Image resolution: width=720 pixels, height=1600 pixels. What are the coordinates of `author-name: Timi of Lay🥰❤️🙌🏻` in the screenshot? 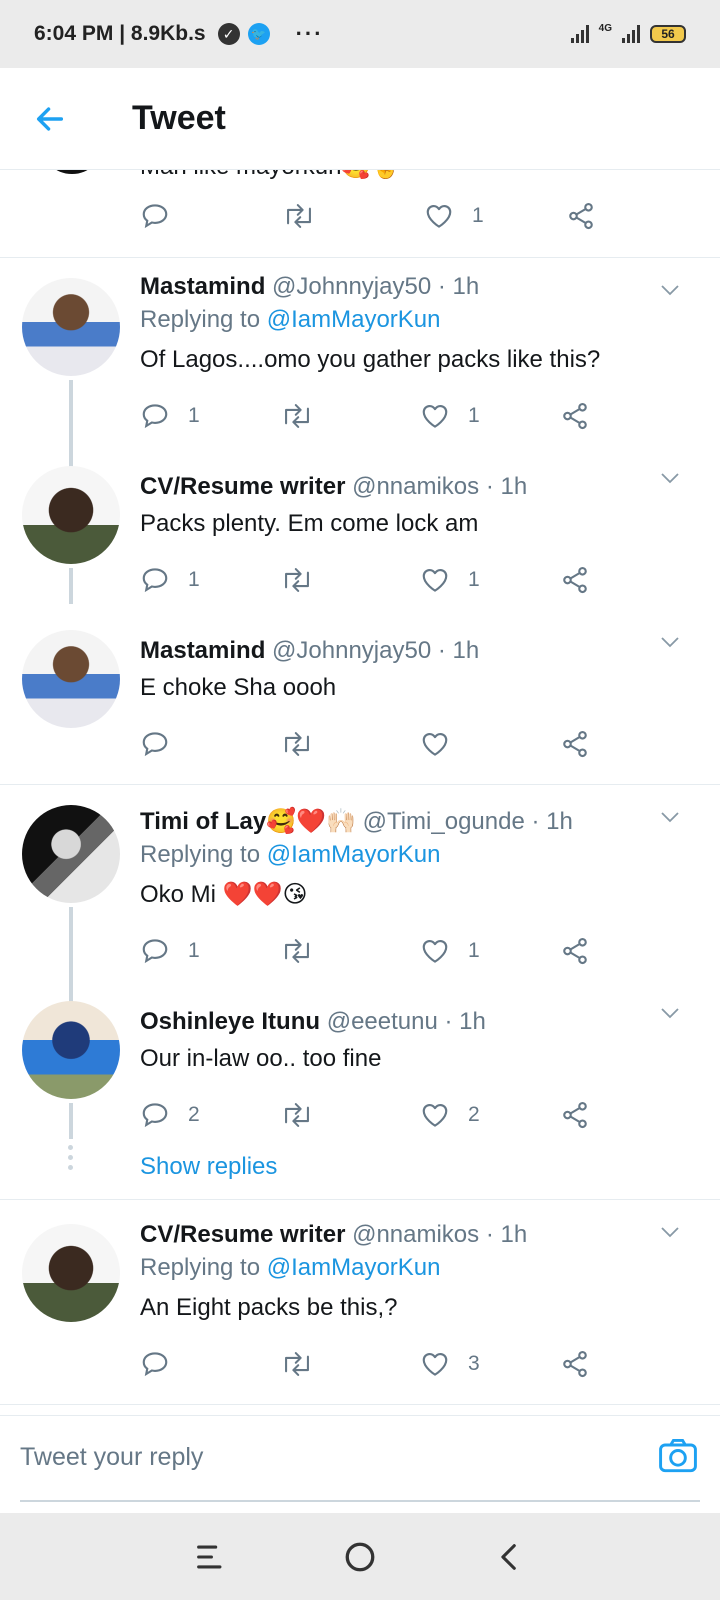 It's located at (248, 821).